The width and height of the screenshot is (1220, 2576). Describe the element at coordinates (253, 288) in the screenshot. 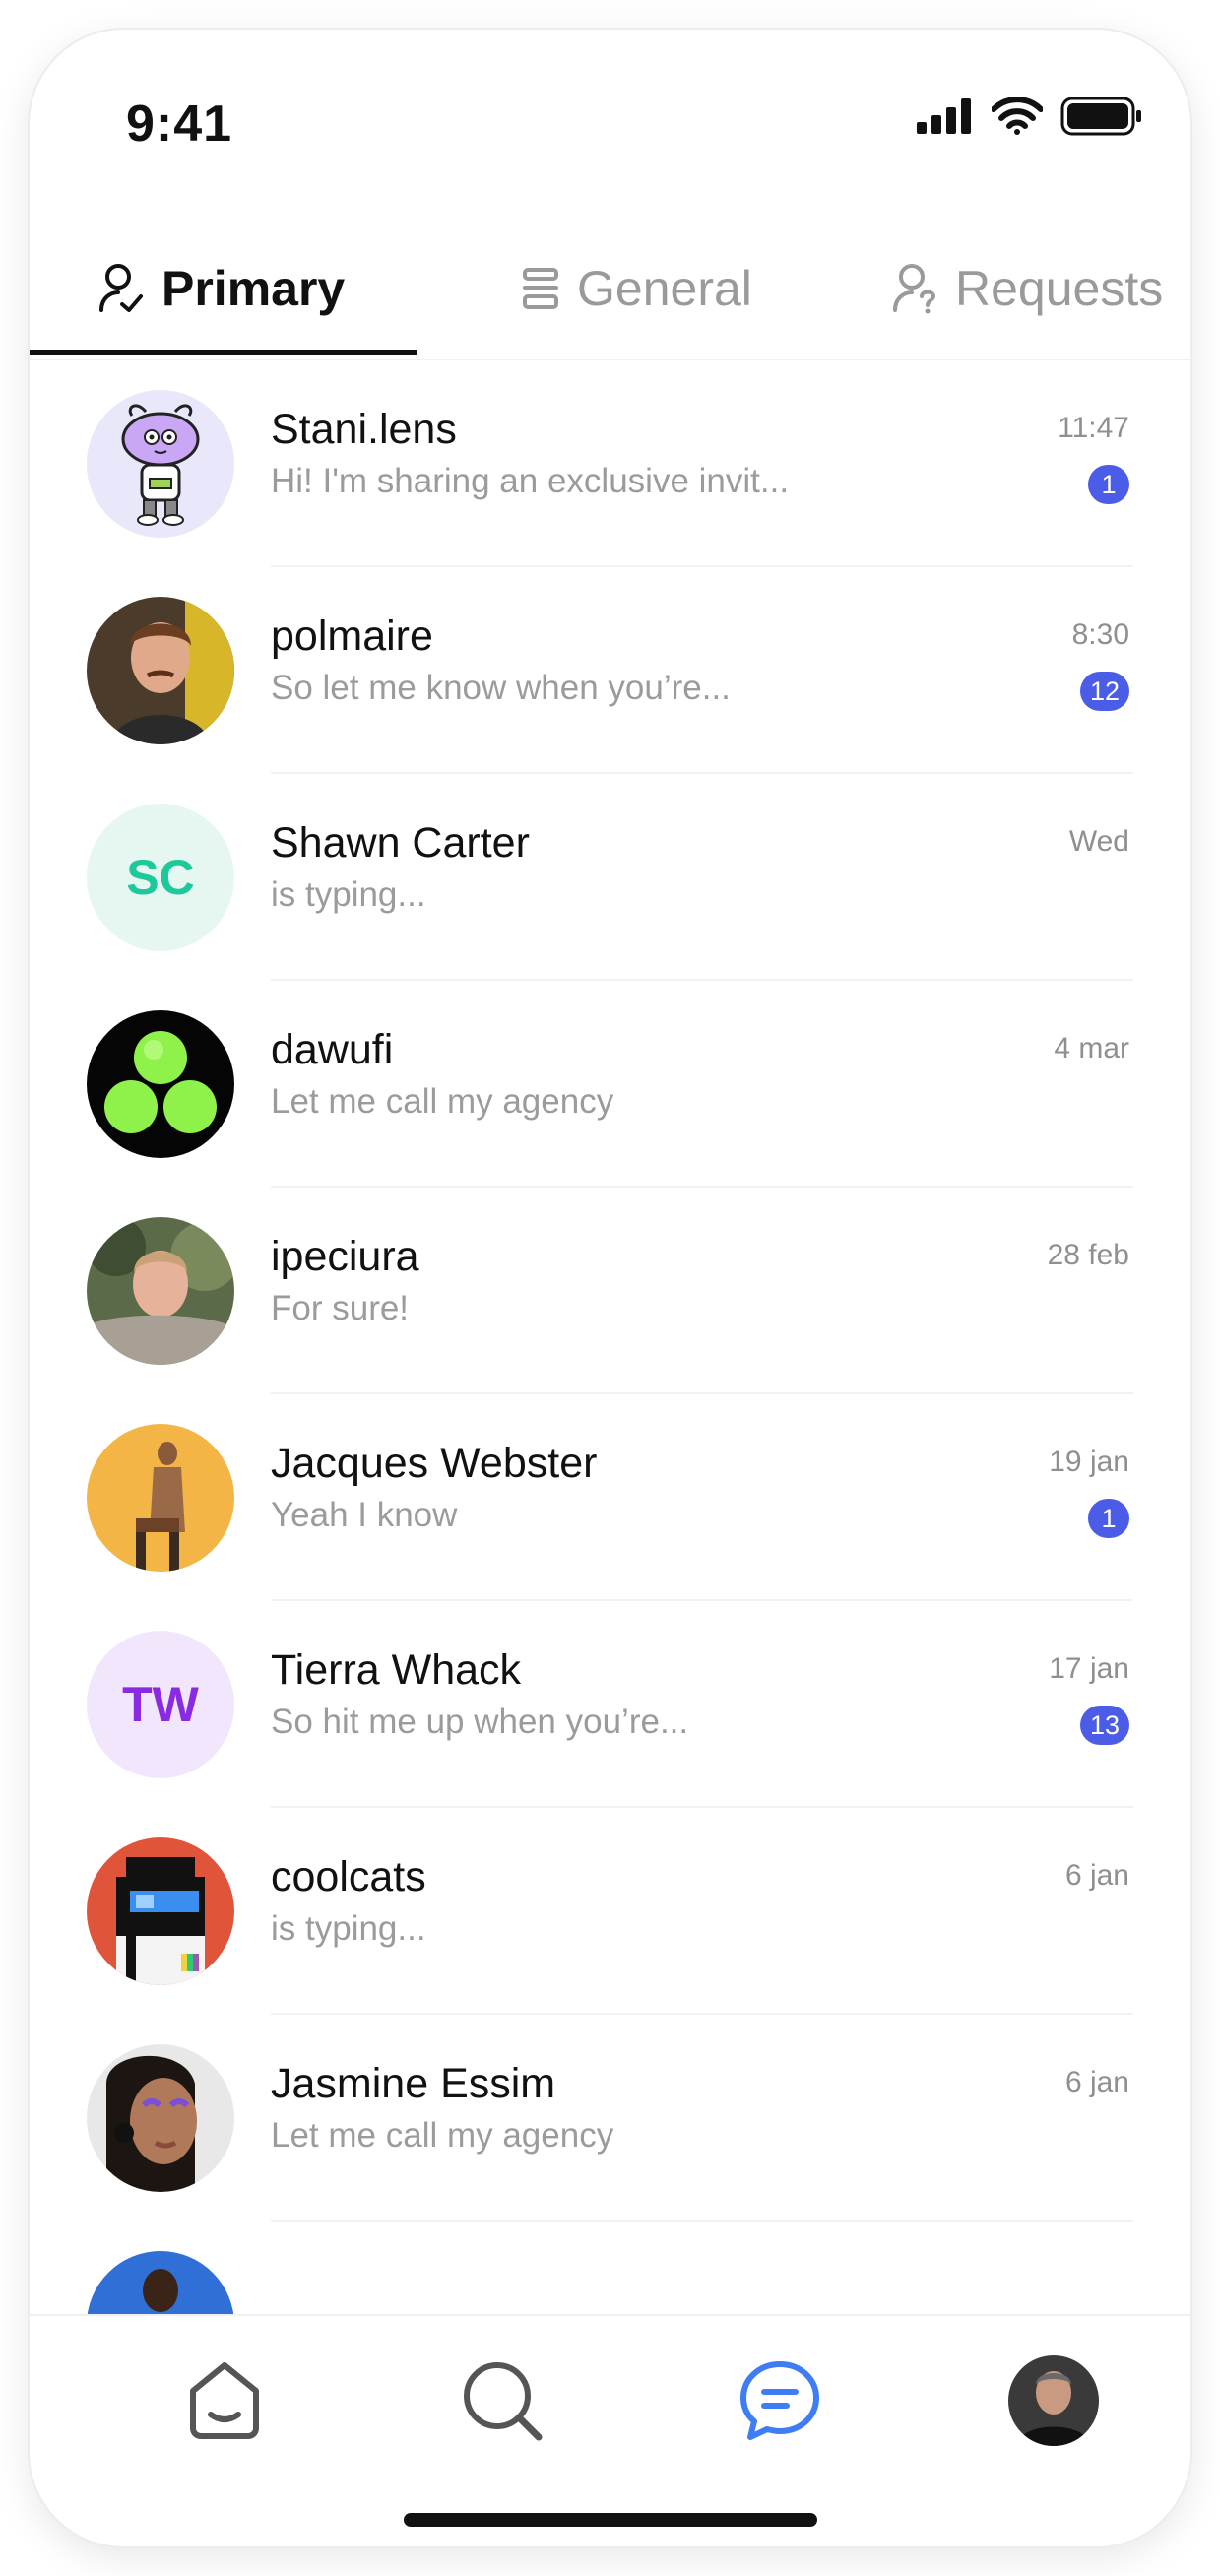

I see `tab-primary-label: Primary` at that location.